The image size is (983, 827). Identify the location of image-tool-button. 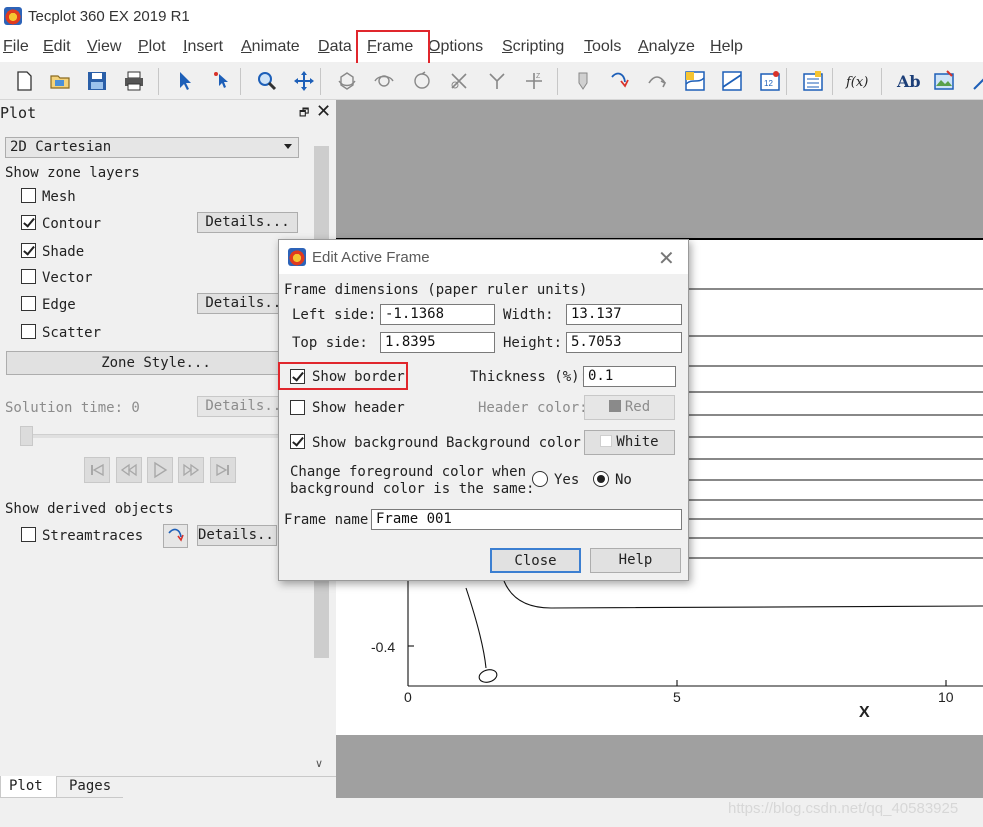
(944, 81).